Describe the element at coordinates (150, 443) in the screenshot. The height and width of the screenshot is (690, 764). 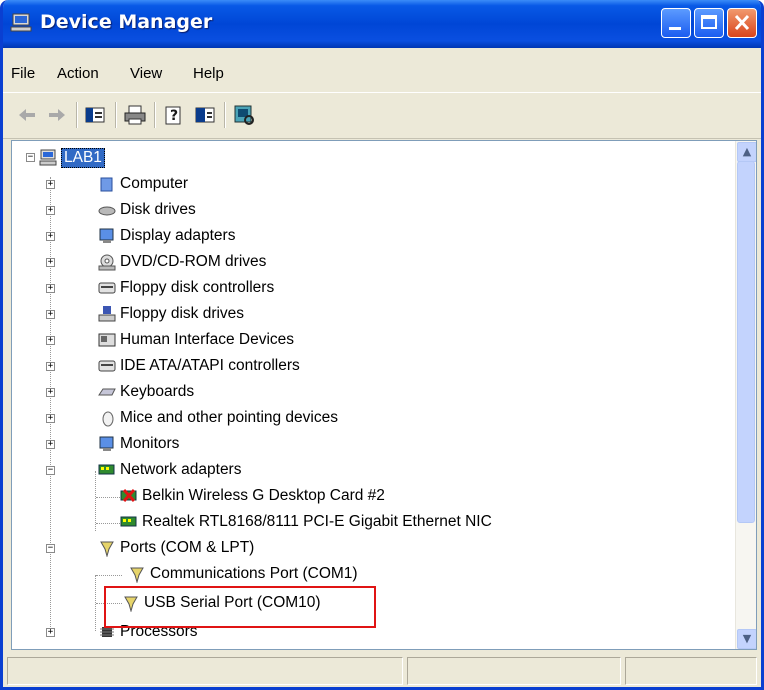
I see `tree-item-label: Monitors` at that location.